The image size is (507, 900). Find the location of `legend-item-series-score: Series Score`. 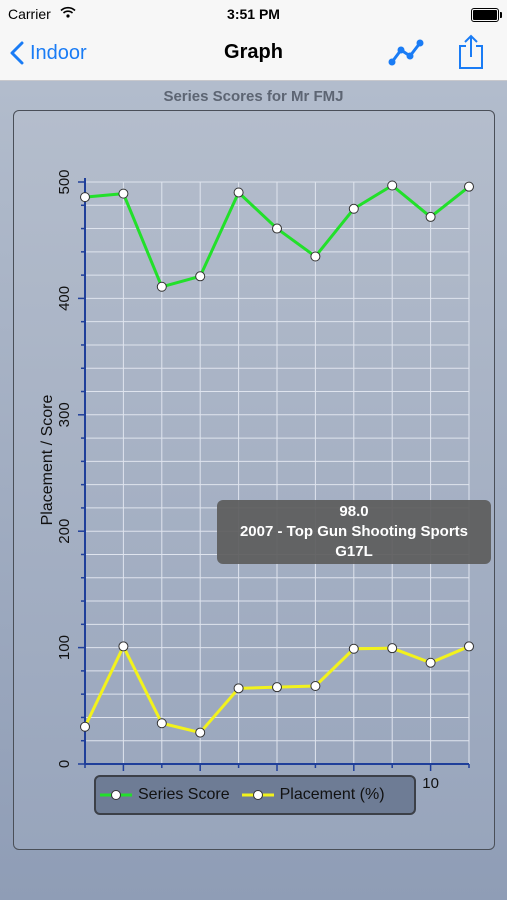

legend-item-series-score: Series Score is located at coordinates (165, 795).